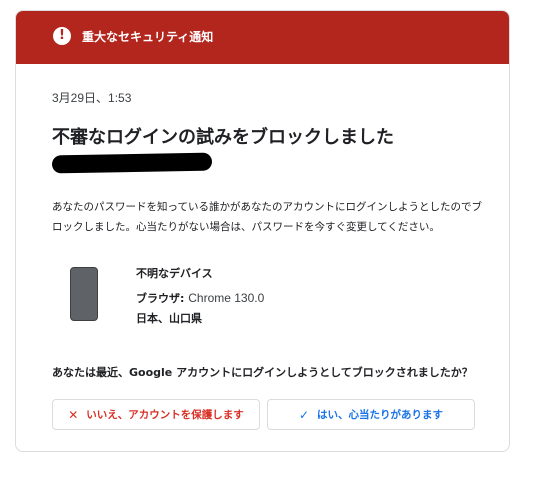 The height and width of the screenshot is (484, 533). What do you see at coordinates (62, 36) in the screenshot?
I see `alert-icon: !` at bounding box center [62, 36].